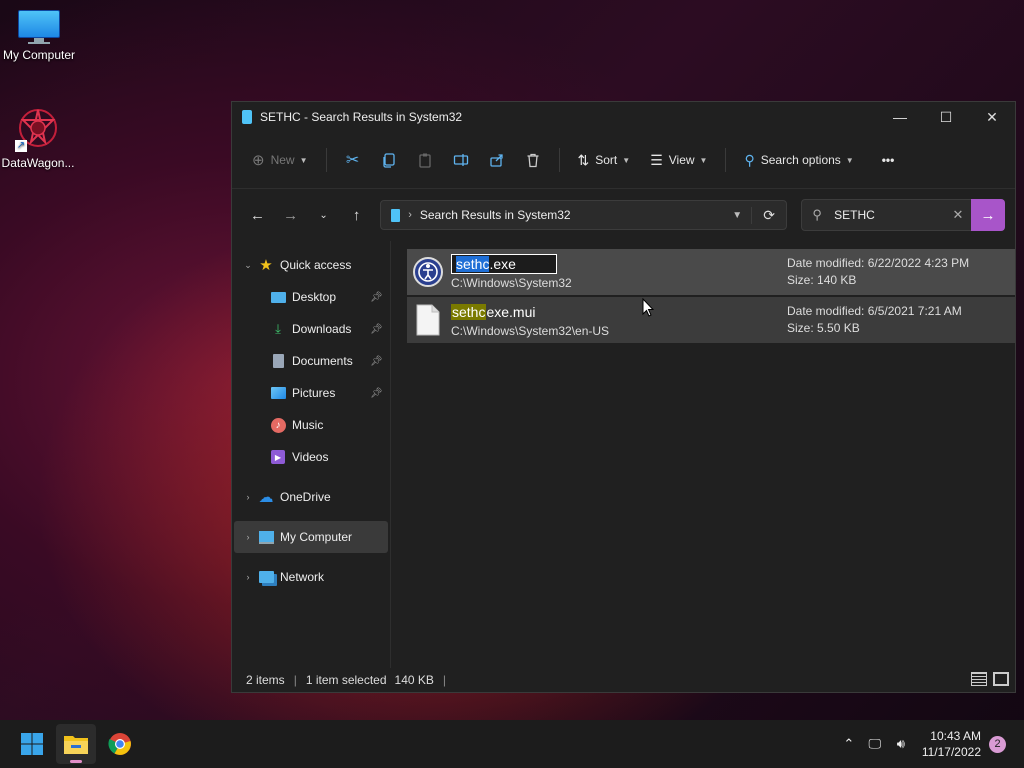 This screenshot has width=1024, height=768. Describe the element at coordinates (278, 393) in the screenshot. I see `pictures-icon` at that location.